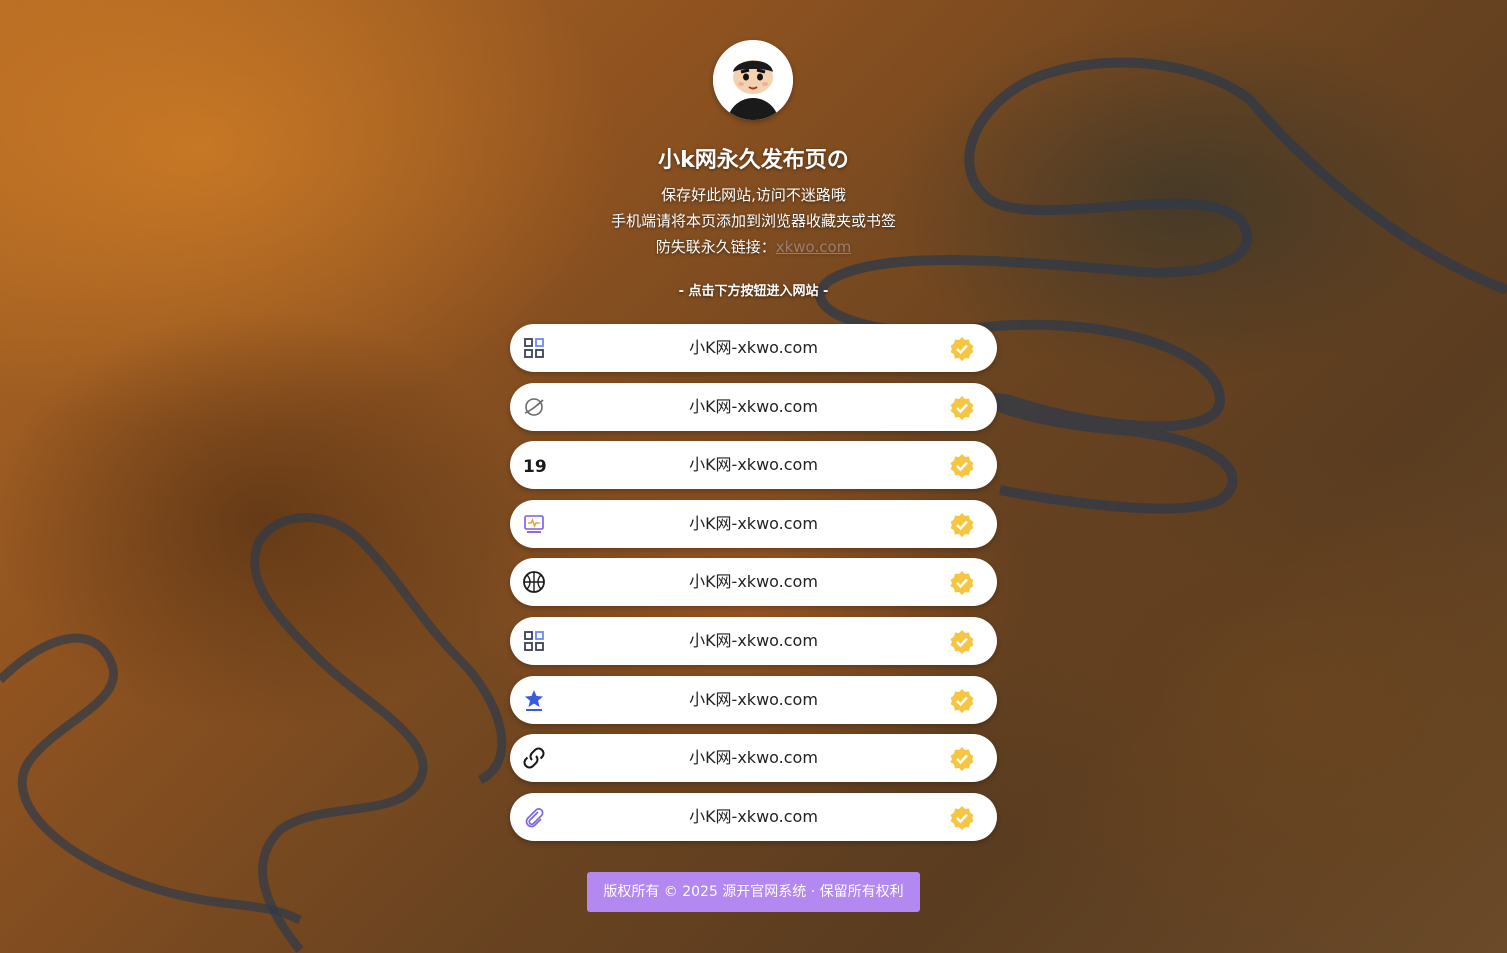  Describe the element at coordinates (753, 221) in the screenshot. I see `description-line-2: 手机端请将本页添加到浏览器收藏夹或书签` at that location.